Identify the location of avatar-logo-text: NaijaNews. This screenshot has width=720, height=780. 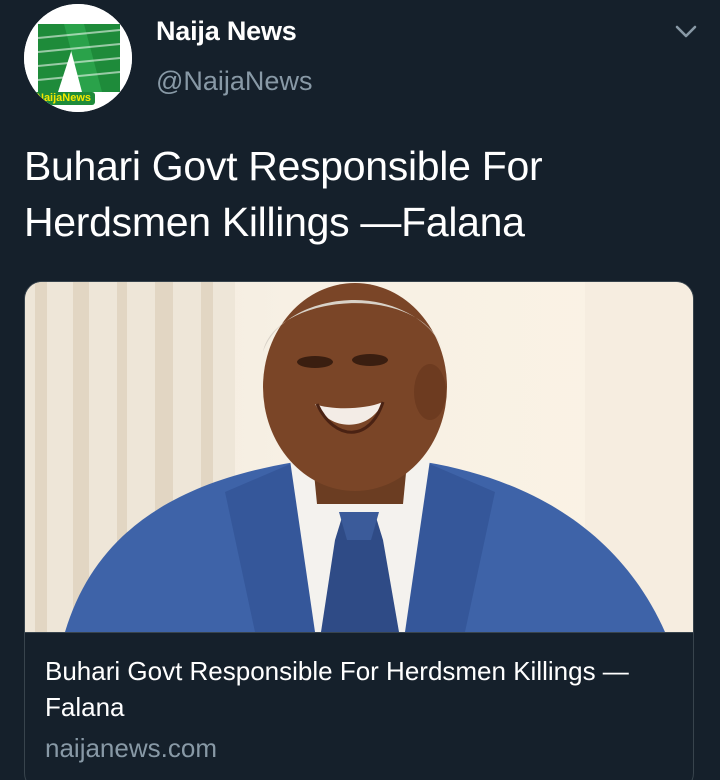
(64, 98).